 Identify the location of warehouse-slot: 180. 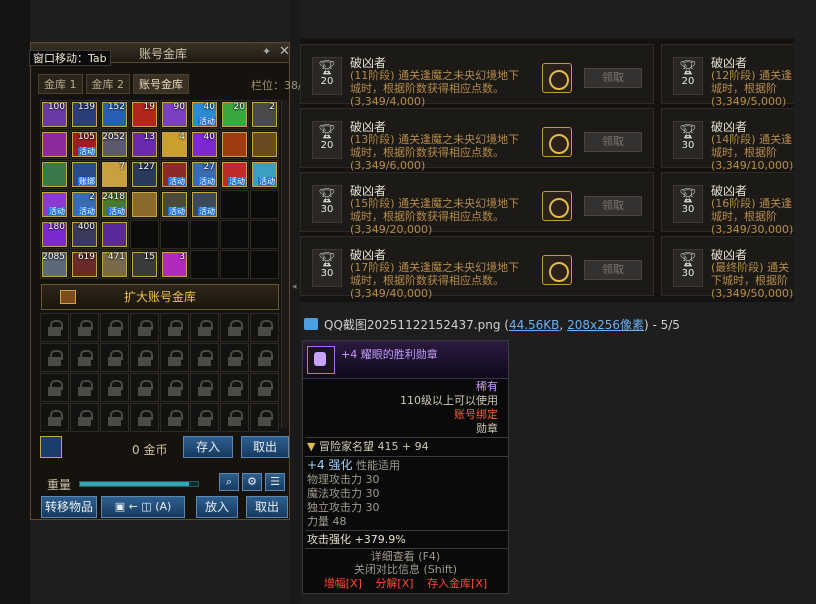
(54, 234).